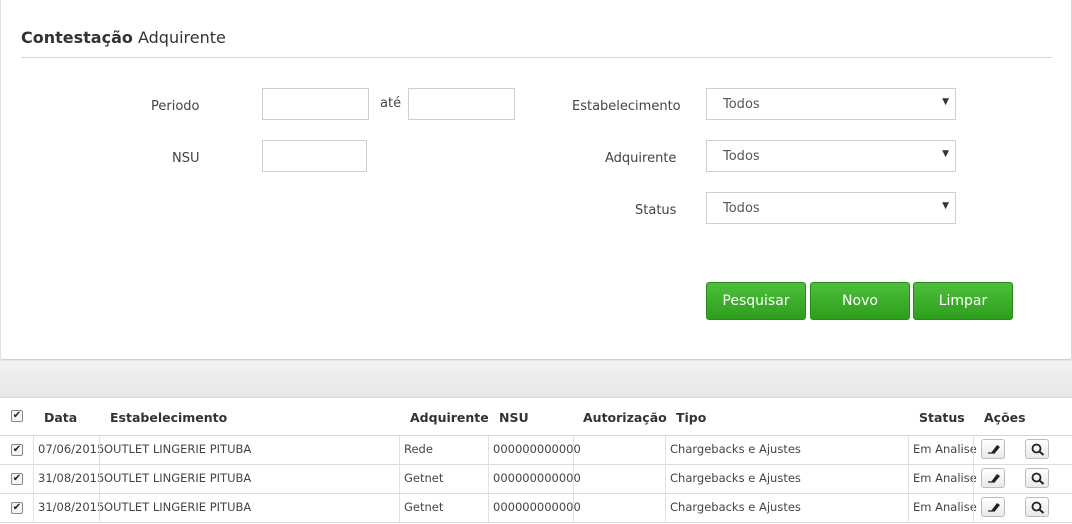 Image resolution: width=1072 pixels, height=524 pixels. I want to click on status-select-value: Todos, so click(741, 208).